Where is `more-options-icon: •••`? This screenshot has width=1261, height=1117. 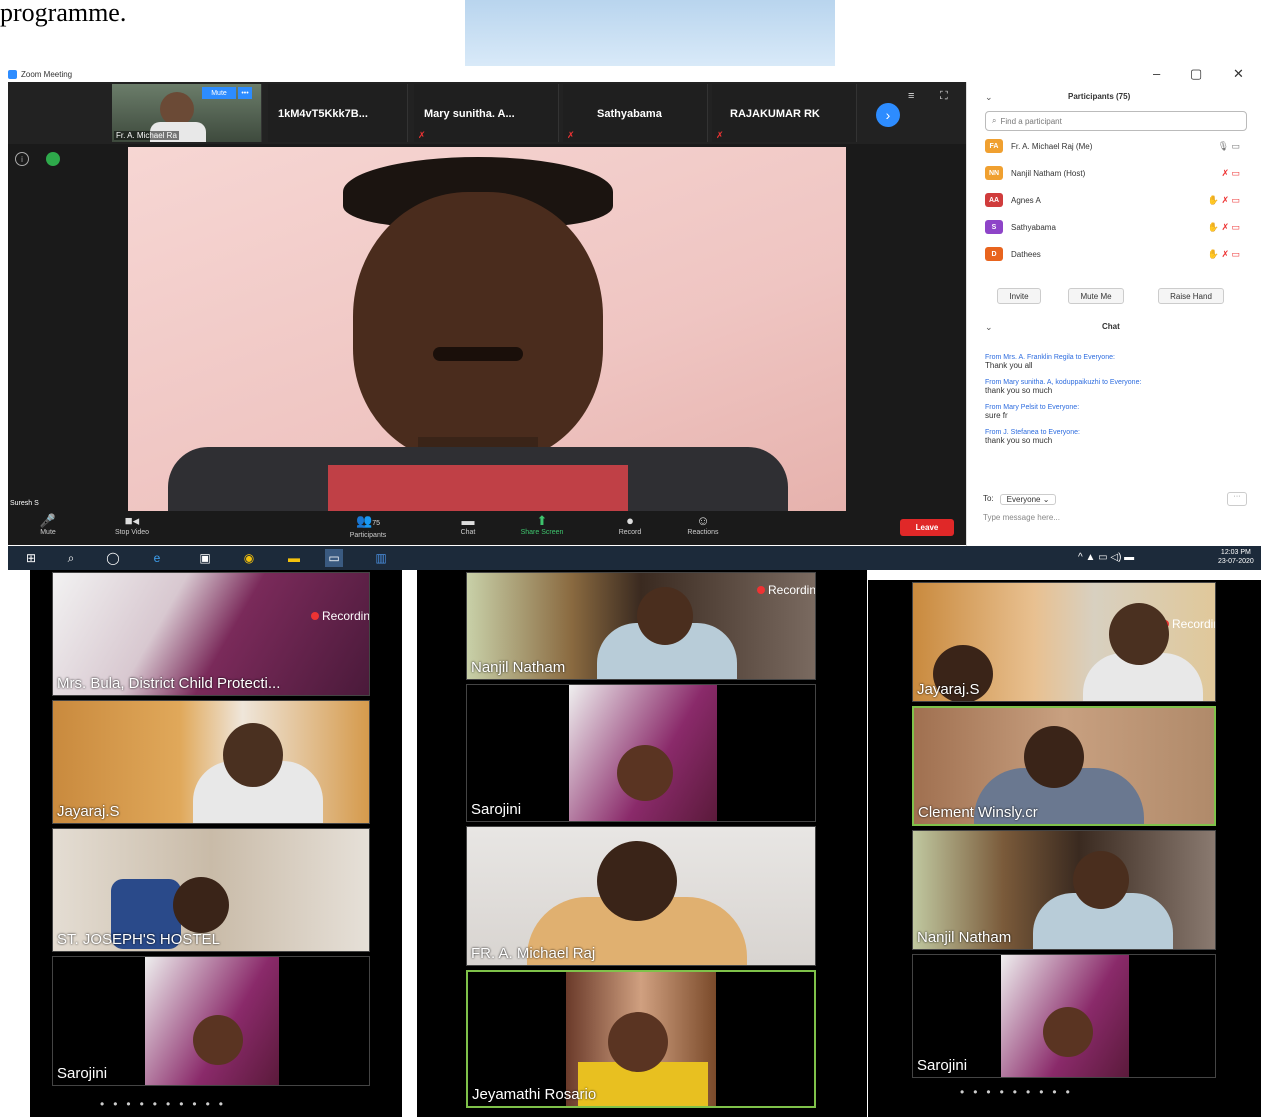 more-options-icon: ••• is located at coordinates (245, 93).